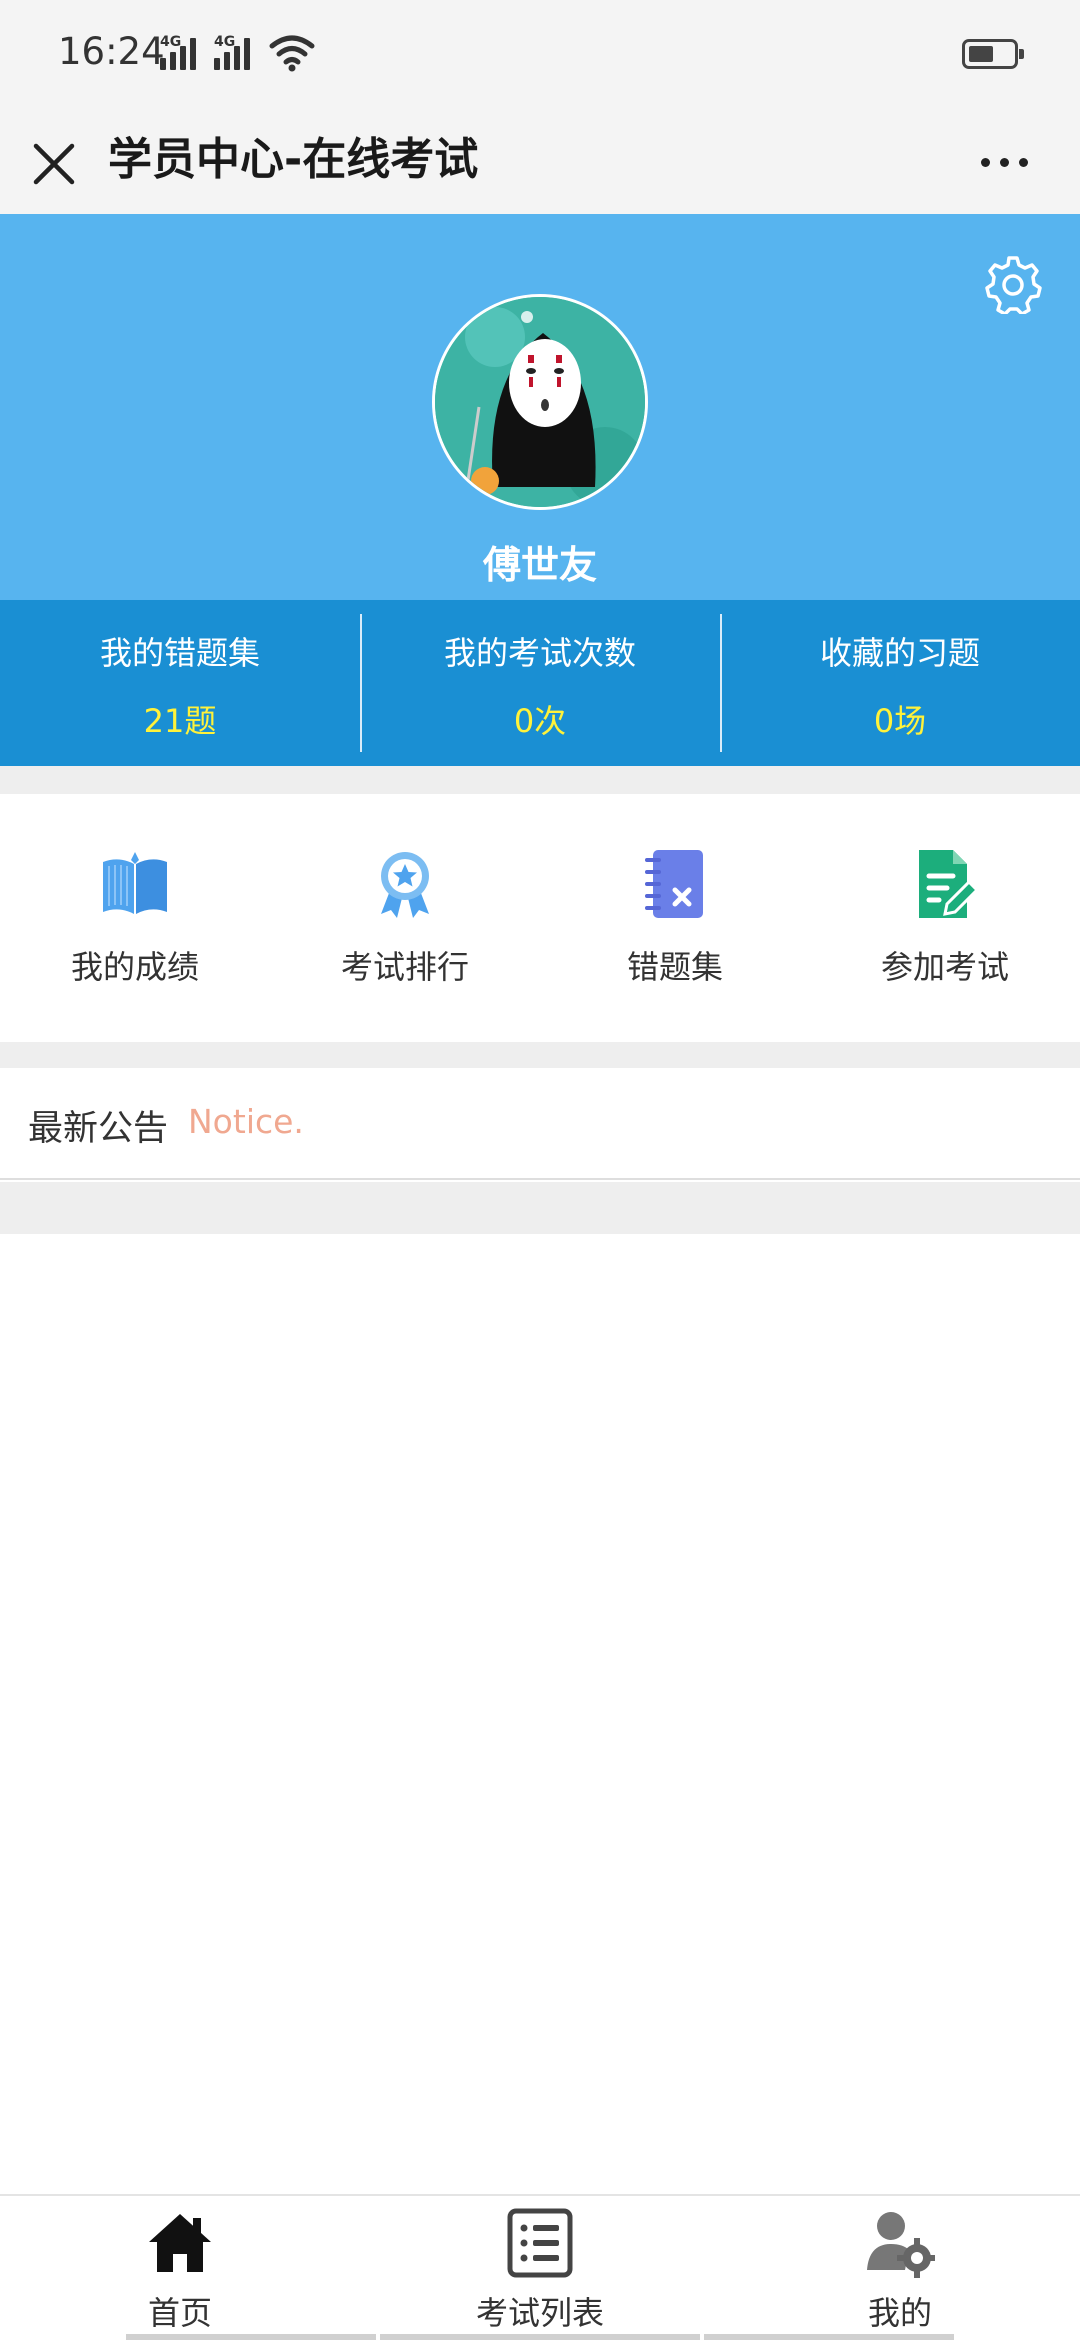 The image size is (1080, 2340). What do you see at coordinates (405, 885) in the screenshot?
I see `ribbon-star-icon` at bounding box center [405, 885].